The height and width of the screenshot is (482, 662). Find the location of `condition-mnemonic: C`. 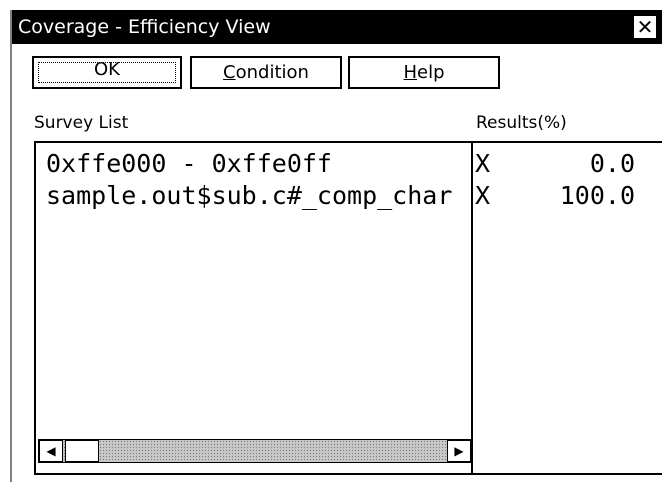

condition-mnemonic: C is located at coordinates (229, 72).